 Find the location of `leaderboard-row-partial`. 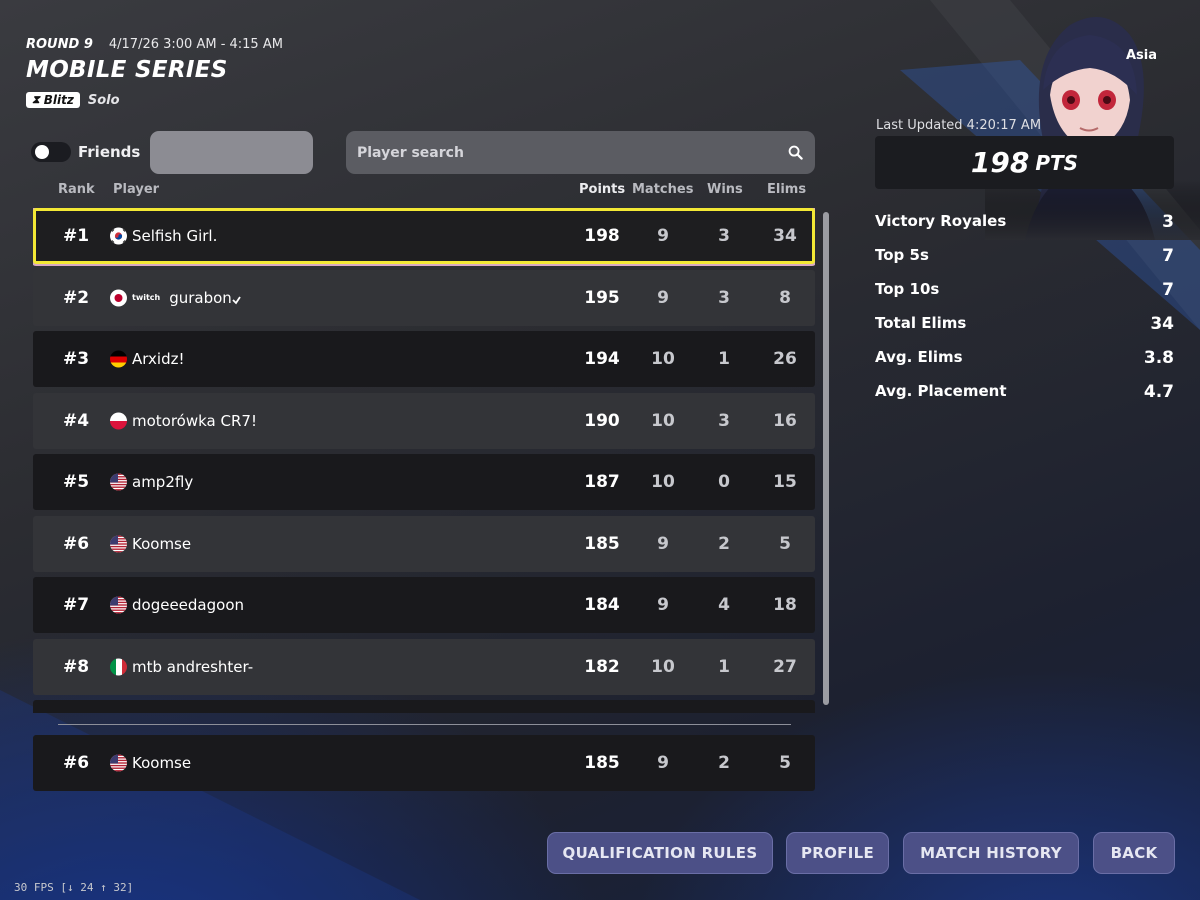

leaderboard-row-partial is located at coordinates (424, 706).